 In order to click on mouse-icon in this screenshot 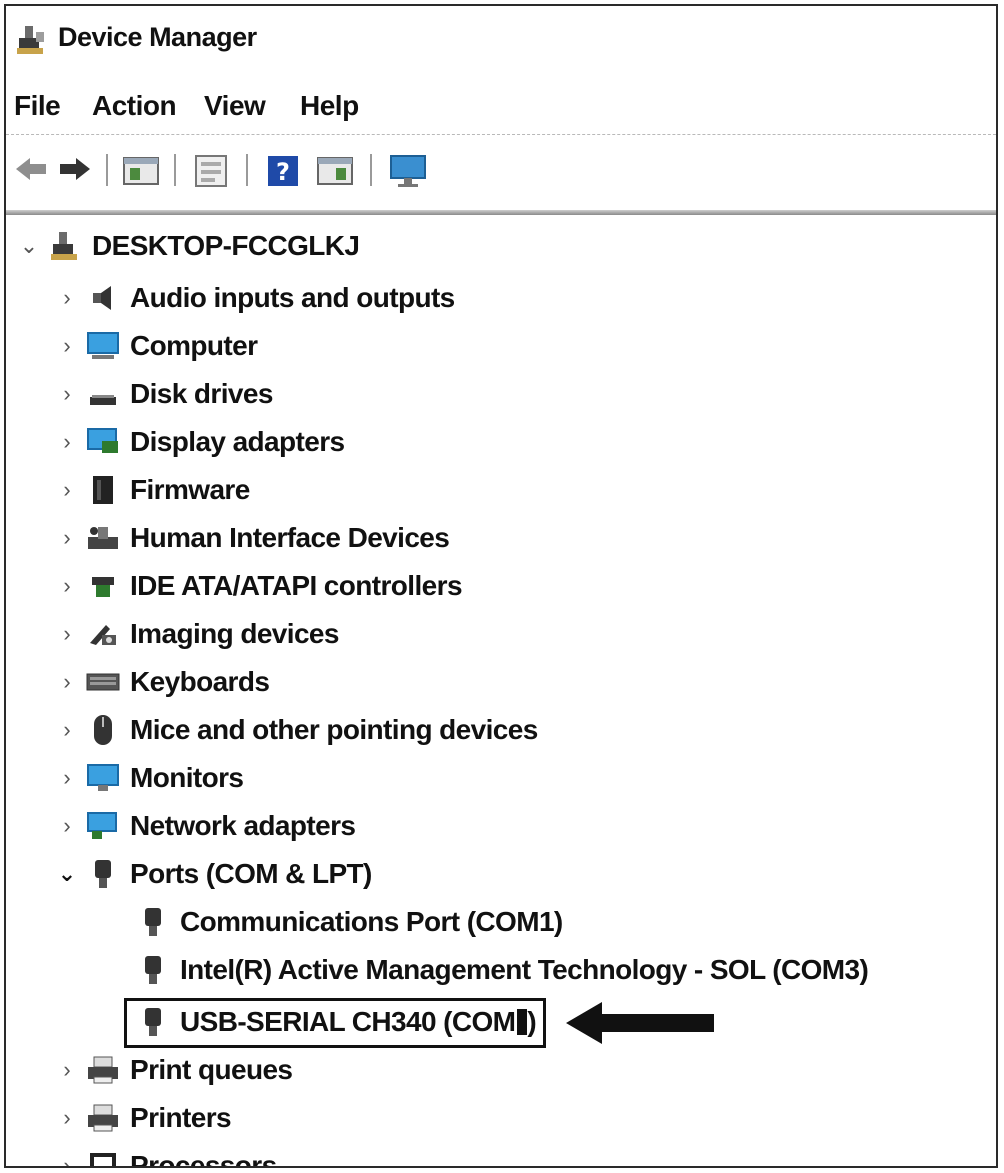, I will do `click(103, 730)`.